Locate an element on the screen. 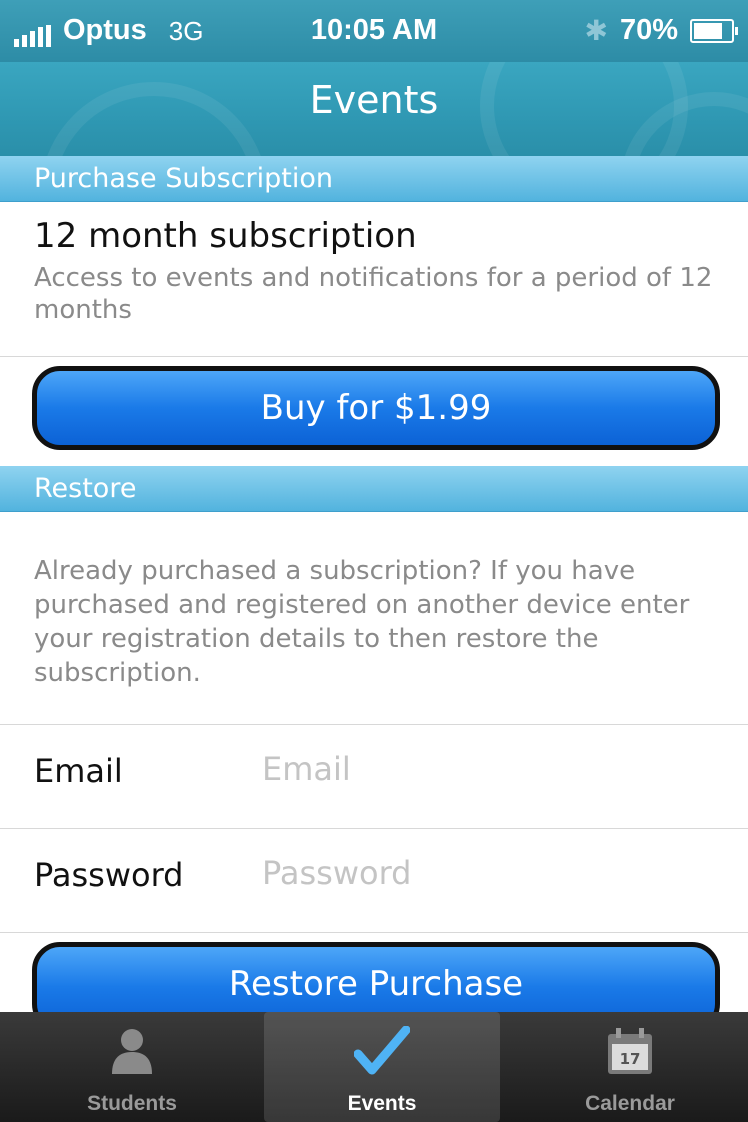 The height and width of the screenshot is (1122, 748). tab-label-students: Students is located at coordinates (132, 1103).